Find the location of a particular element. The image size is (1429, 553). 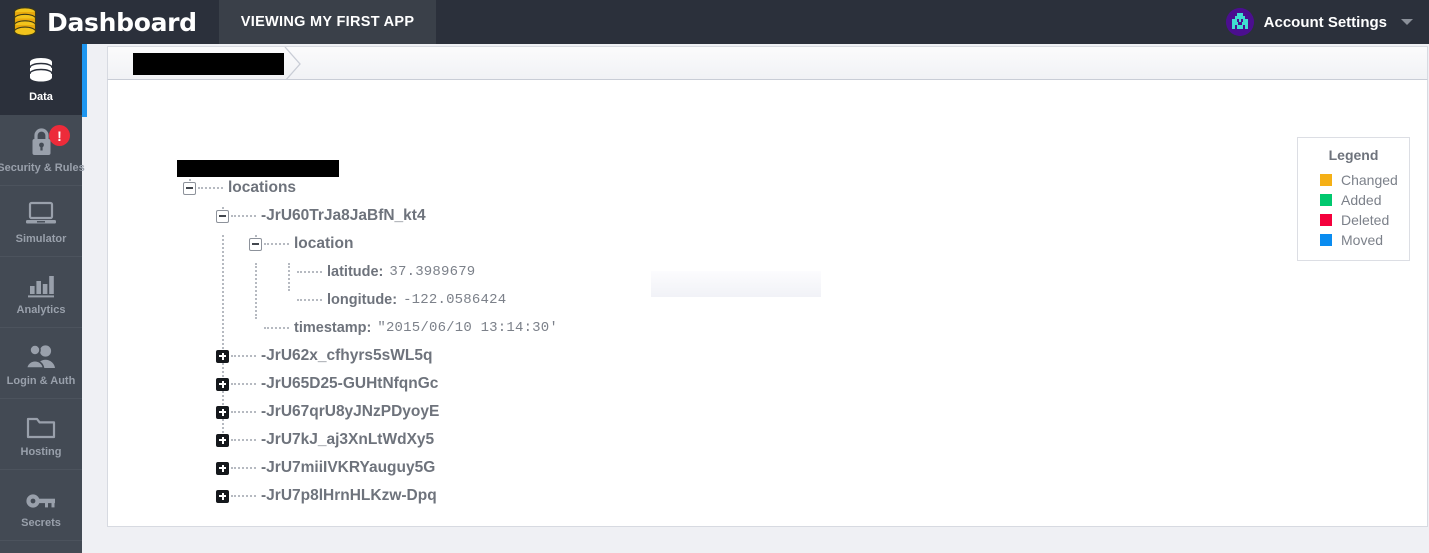

sidebar-item-simulator: Simulator is located at coordinates (41, 221).